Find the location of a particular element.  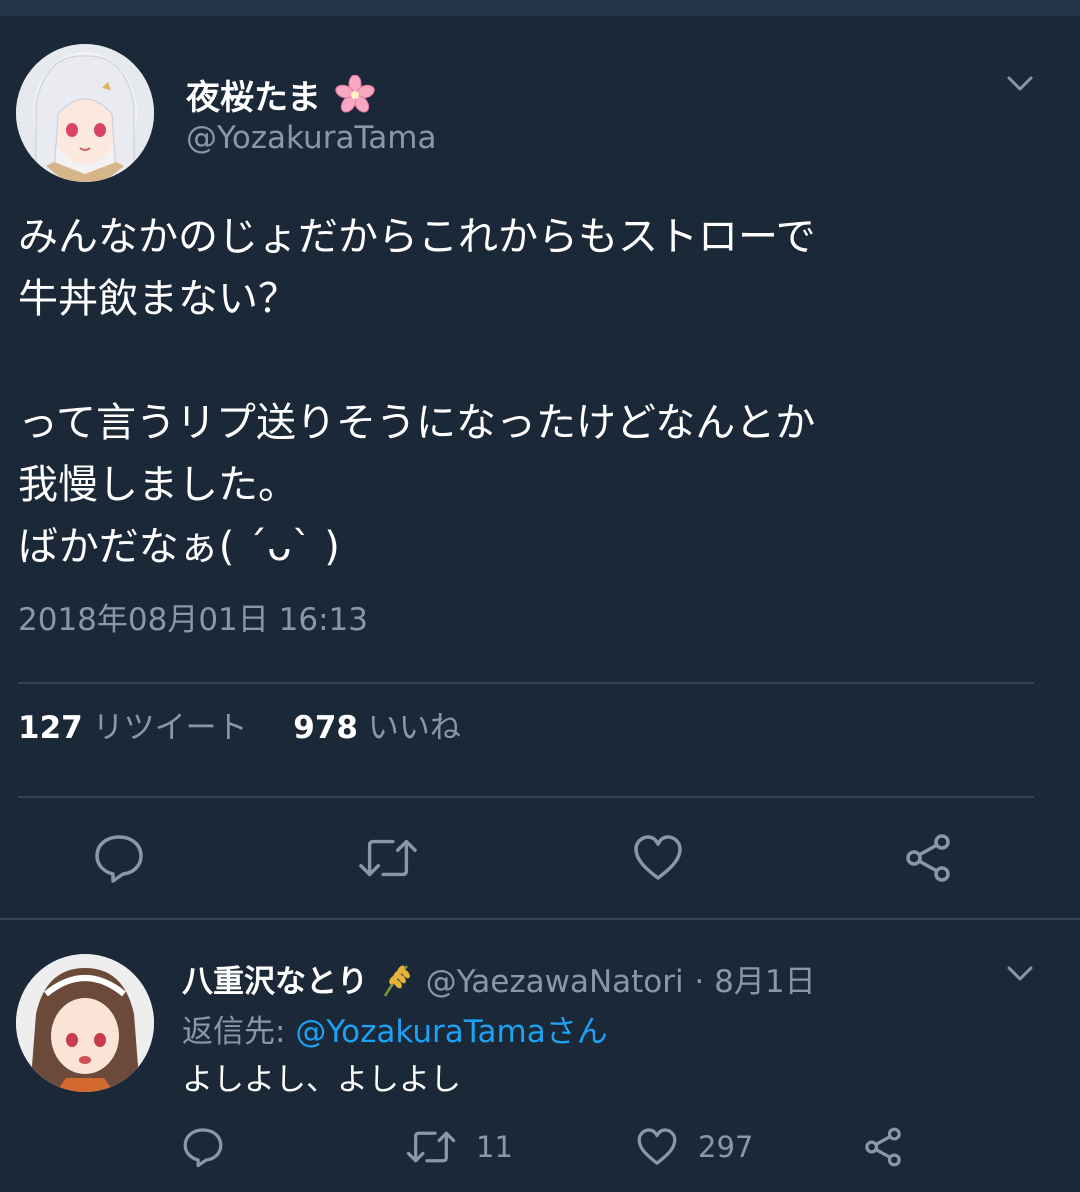

retweet-button is located at coordinates (388, 858).